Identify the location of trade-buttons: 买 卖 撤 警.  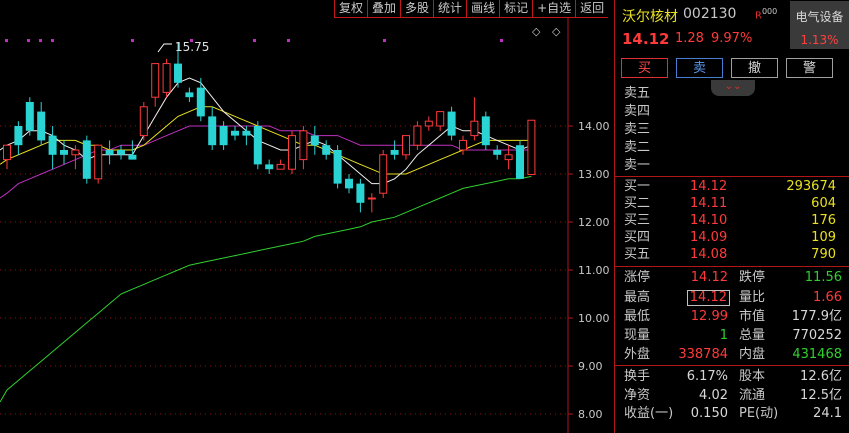
(727, 68).